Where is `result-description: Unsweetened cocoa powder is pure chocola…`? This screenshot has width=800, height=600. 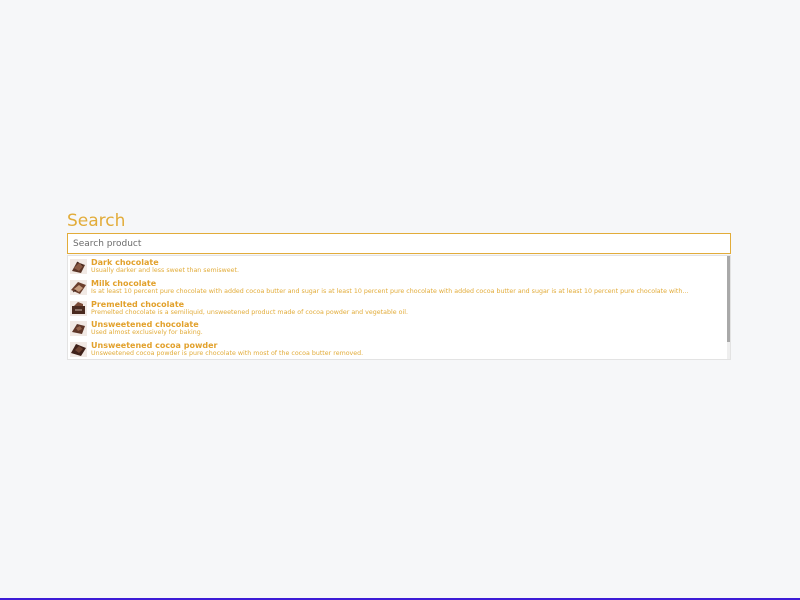
result-description: Unsweetened cocoa powder is pure chocola… is located at coordinates (227, 354).